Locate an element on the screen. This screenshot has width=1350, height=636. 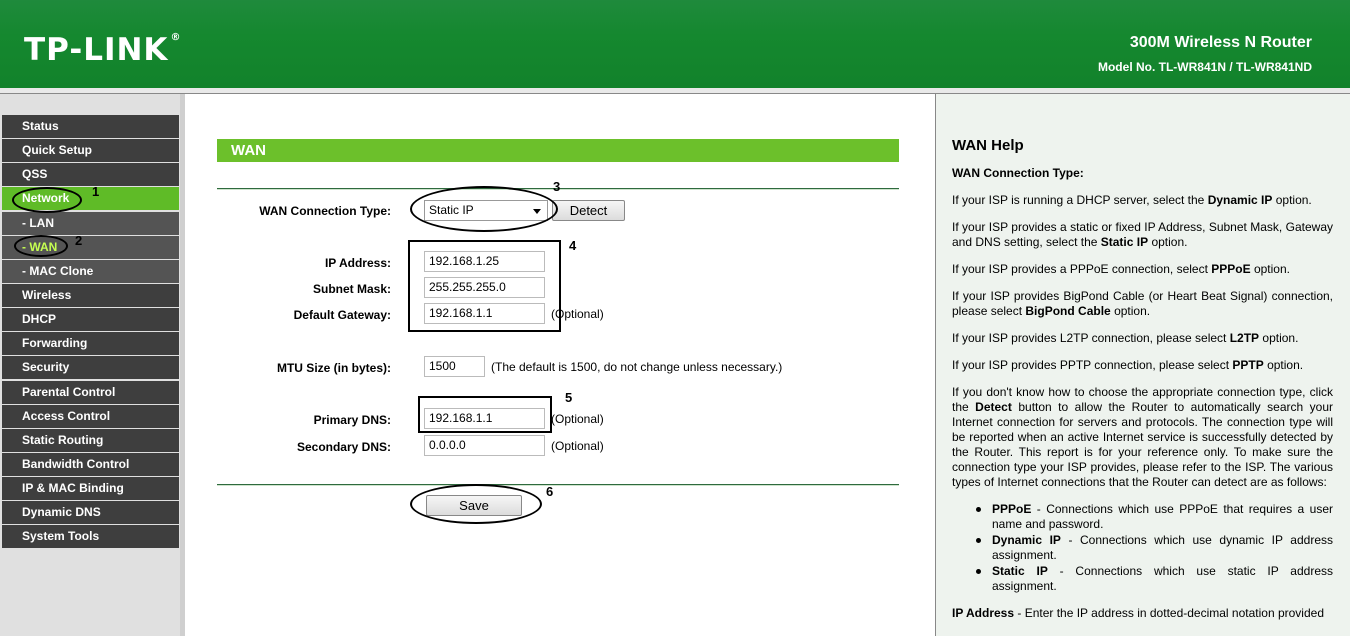
sidebar-item-access-control: Access Control is located at coordinates (90, 416).